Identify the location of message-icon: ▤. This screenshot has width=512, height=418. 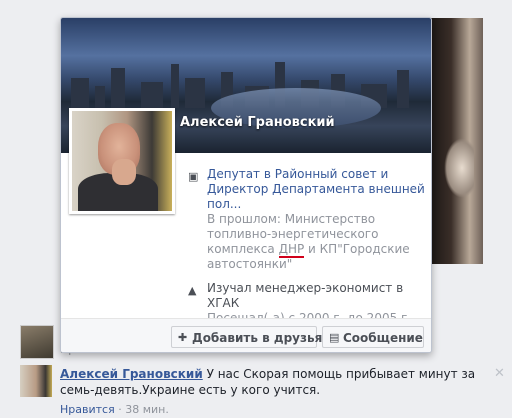
(334, 337).